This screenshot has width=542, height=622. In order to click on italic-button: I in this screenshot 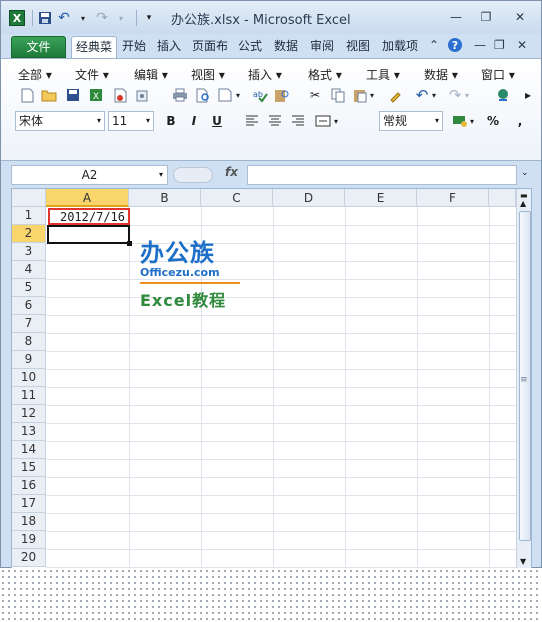, I will do `click(194, 121)`.